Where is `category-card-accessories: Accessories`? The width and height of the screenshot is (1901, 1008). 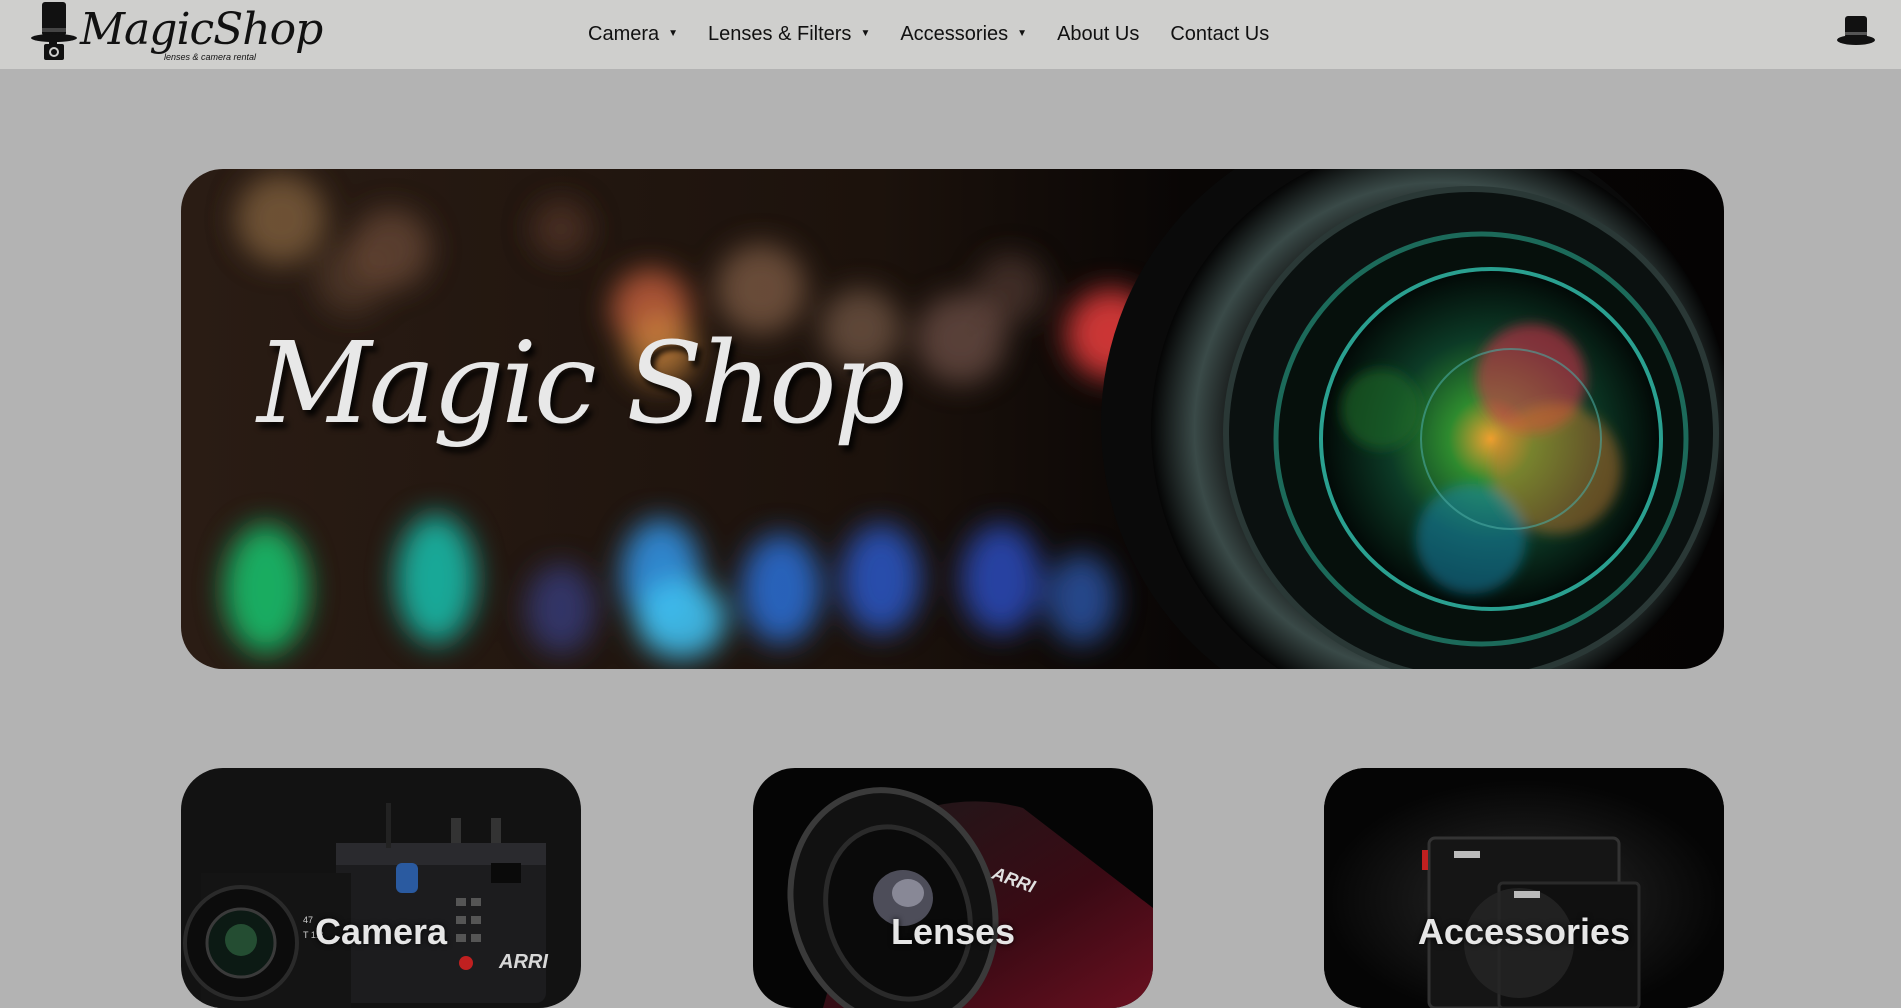
category-card-accessories: Accessories is located at coordinates (1524, 888).